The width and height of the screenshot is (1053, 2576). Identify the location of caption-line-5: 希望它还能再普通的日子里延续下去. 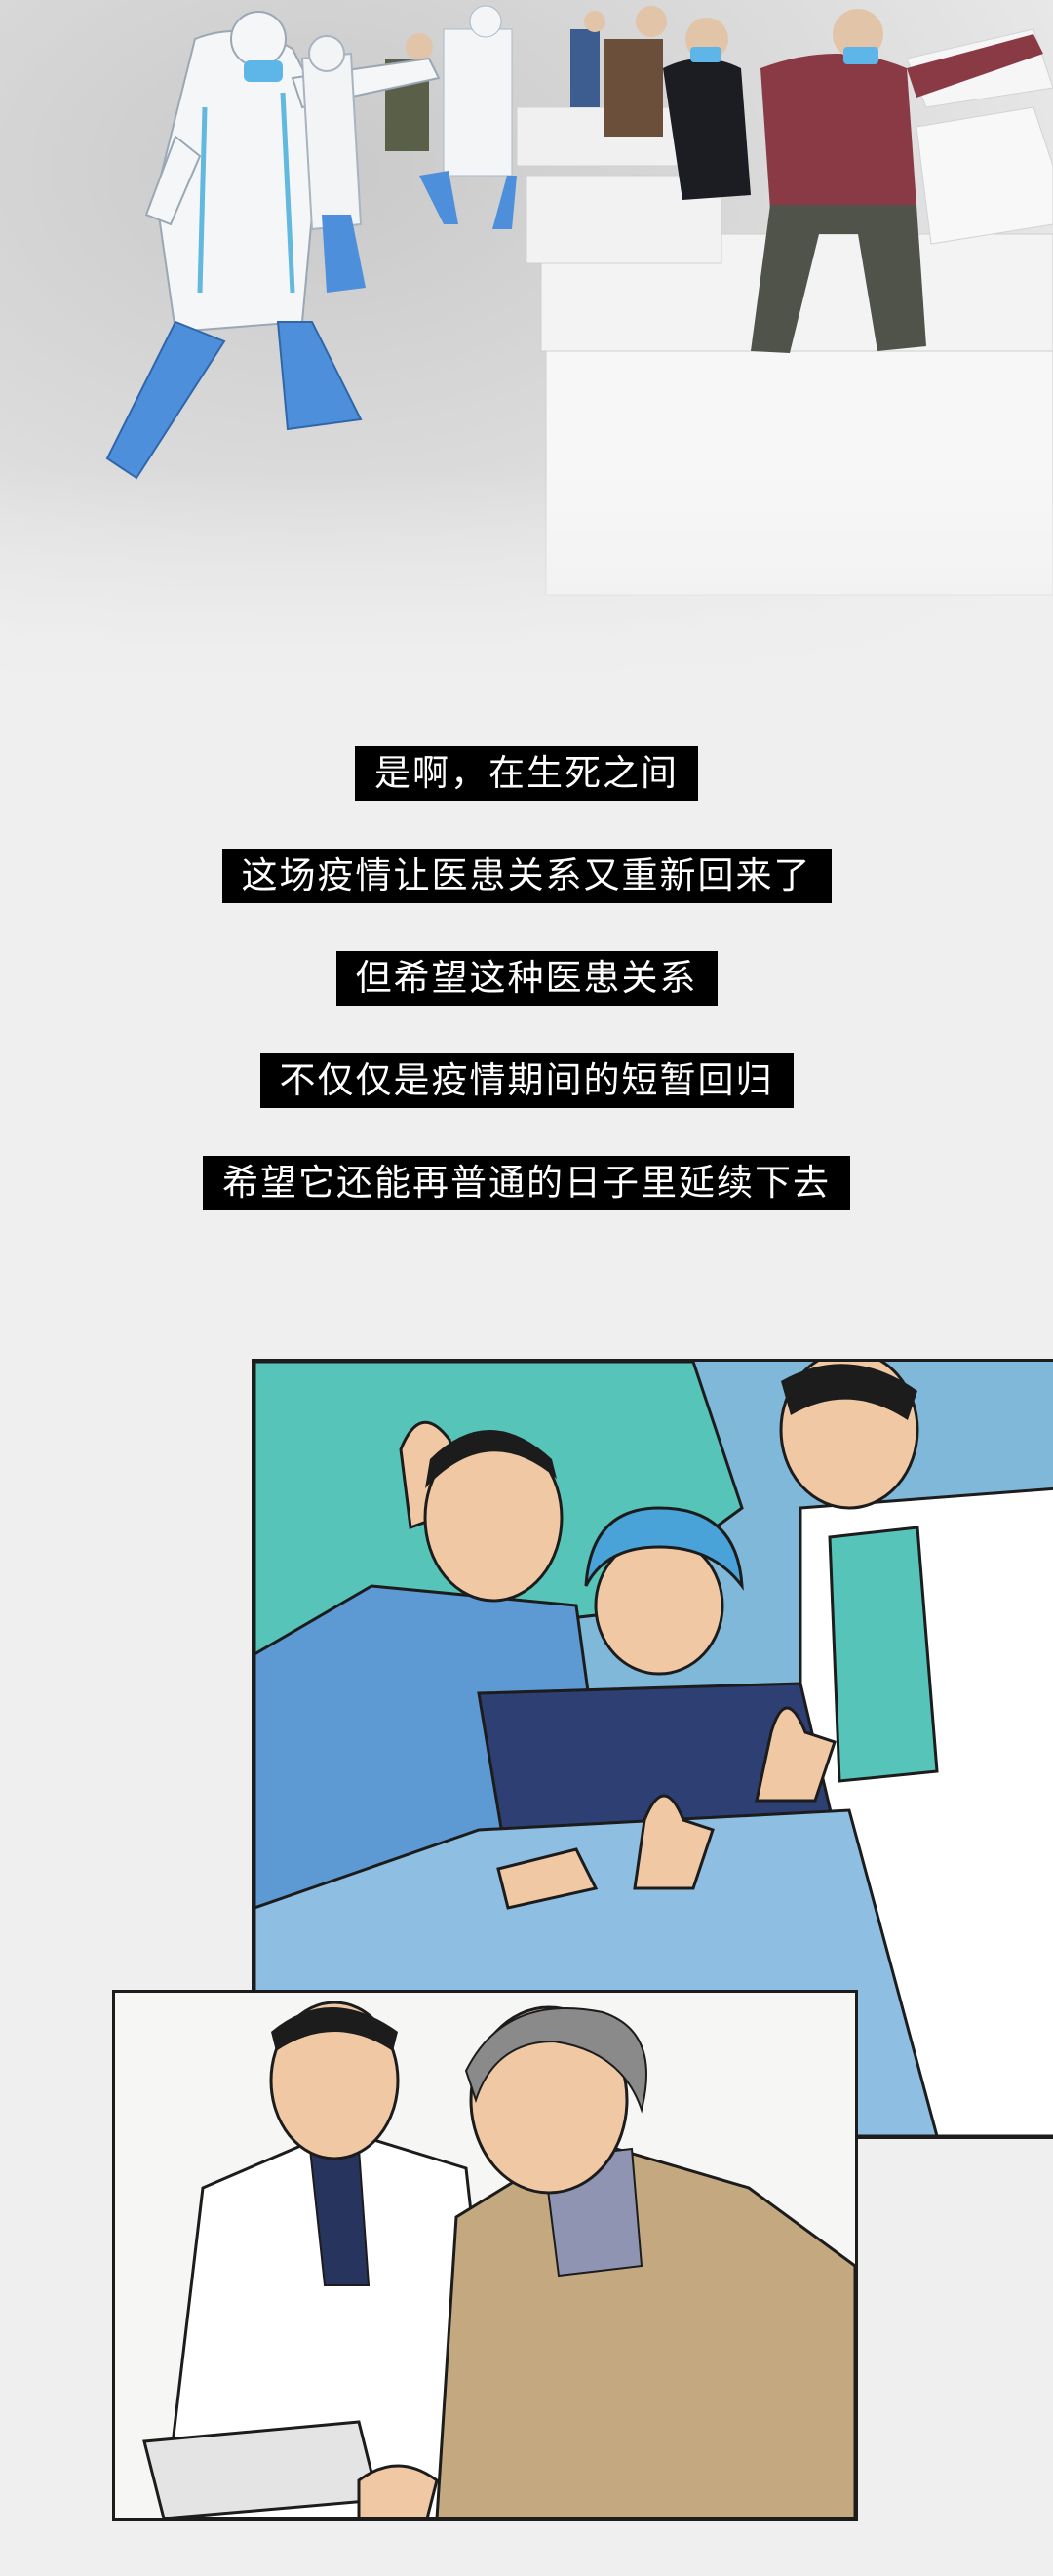
(526, 1183).